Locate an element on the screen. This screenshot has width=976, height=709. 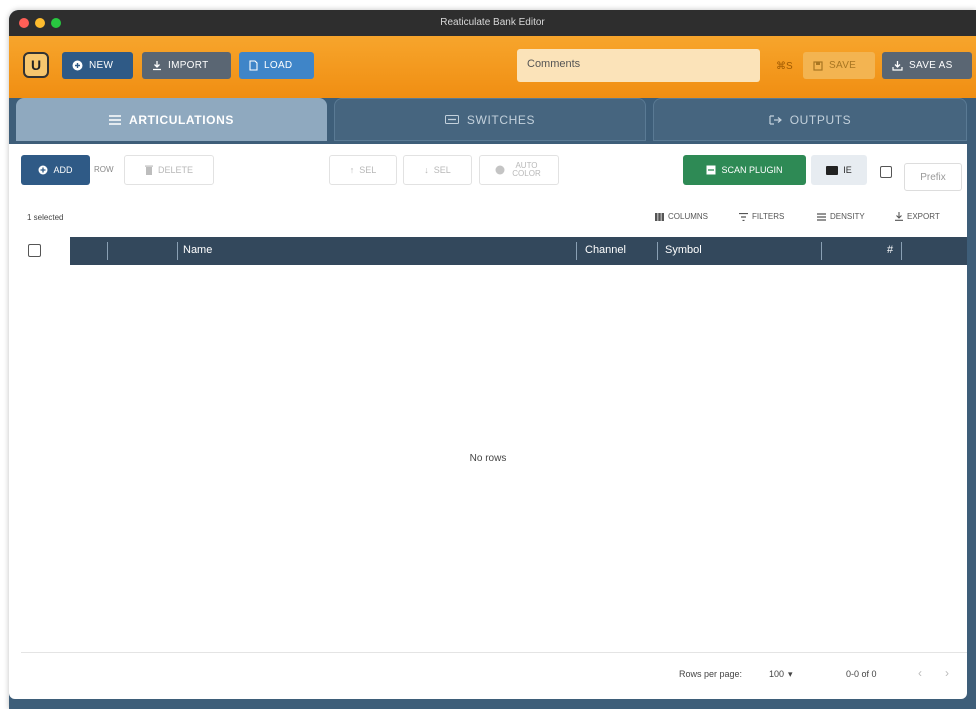
column-header-number: # is located at coordinates (890, 250).